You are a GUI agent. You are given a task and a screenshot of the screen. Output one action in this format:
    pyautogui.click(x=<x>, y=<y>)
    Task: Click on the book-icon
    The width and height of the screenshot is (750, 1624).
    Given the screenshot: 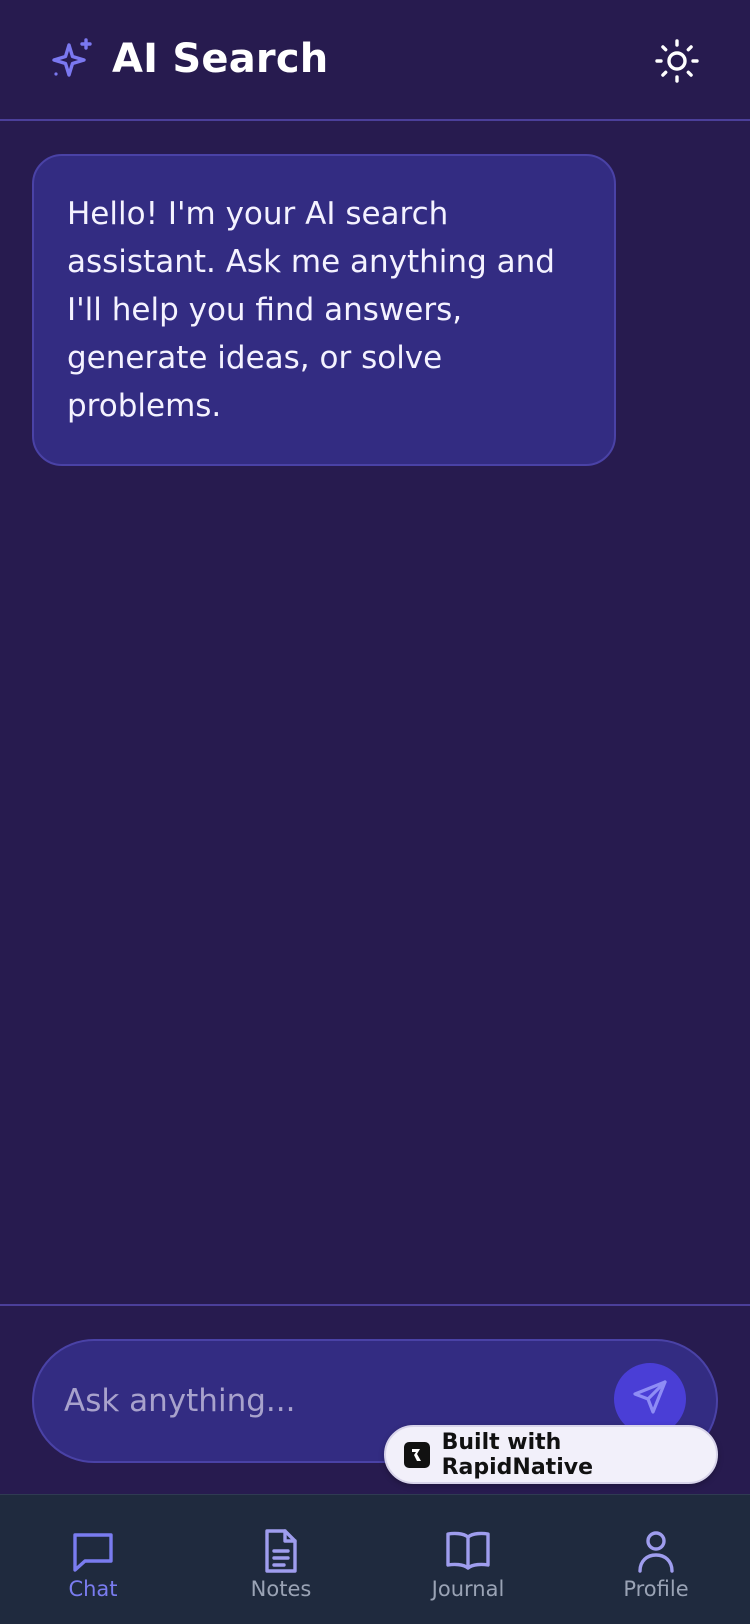 What is the action you would take?
    pyautogui.click(x=468, y=1551)
    